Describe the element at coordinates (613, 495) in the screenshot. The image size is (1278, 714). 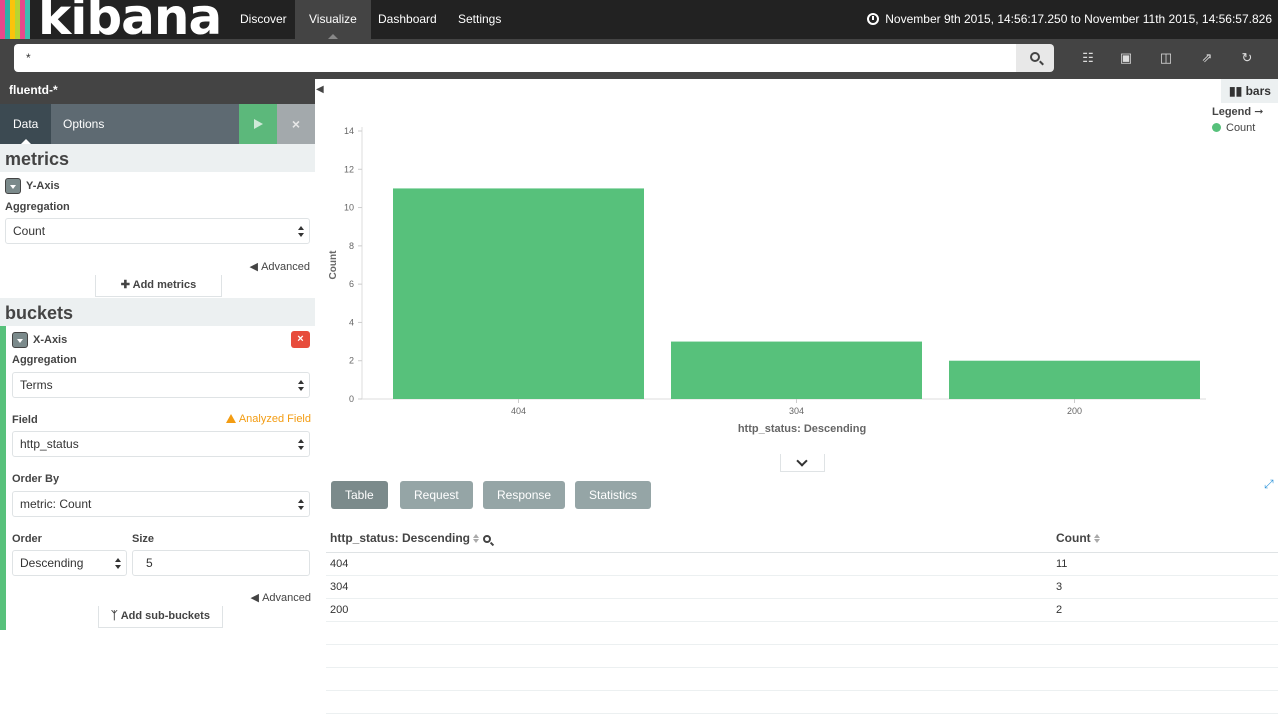
I see `tab-statistics: Statistics` at that location.